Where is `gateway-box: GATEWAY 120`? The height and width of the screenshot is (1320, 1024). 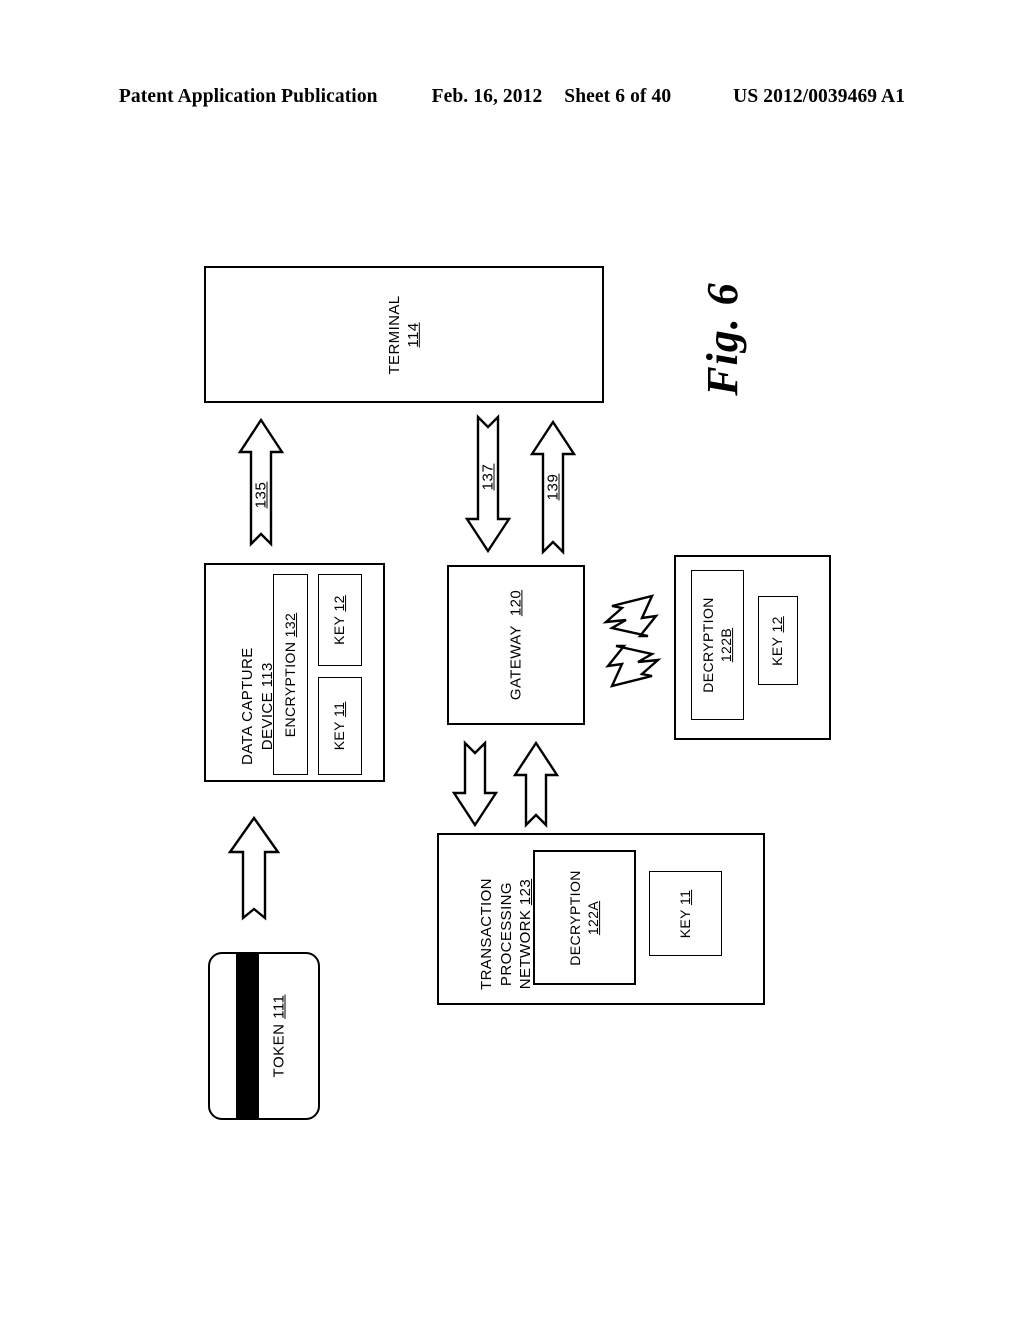
gateway-box: GATEWAY 120 is located at coordinates (516, 645).